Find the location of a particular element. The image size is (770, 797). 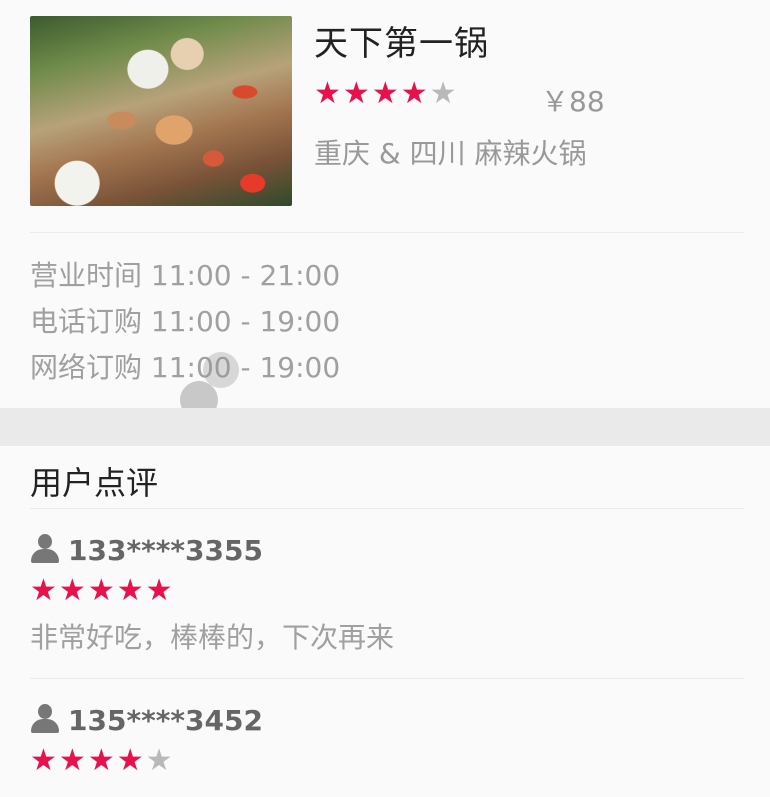

reviews-title: 用户点评 is located at coordinates (94, 483).